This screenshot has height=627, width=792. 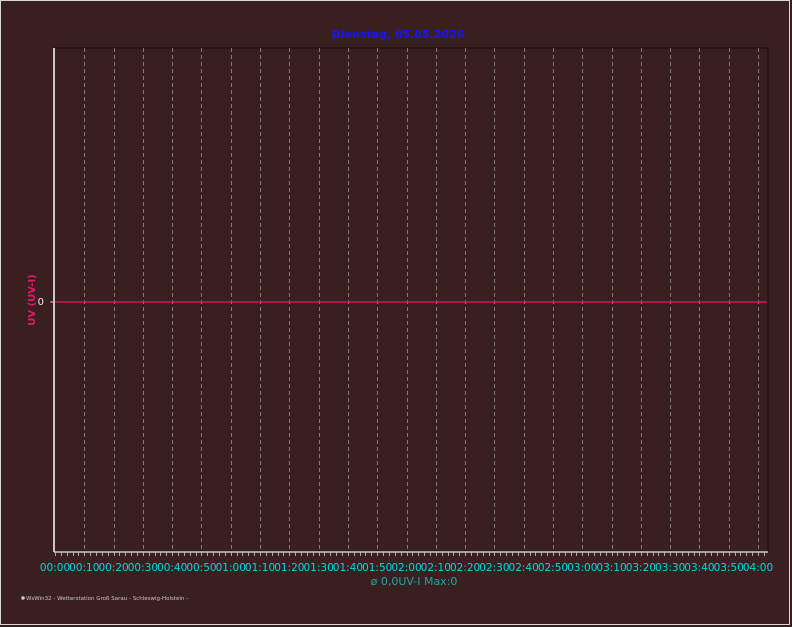 I want to click on x-tick-label: 03:40, so click(x=699, y=568).